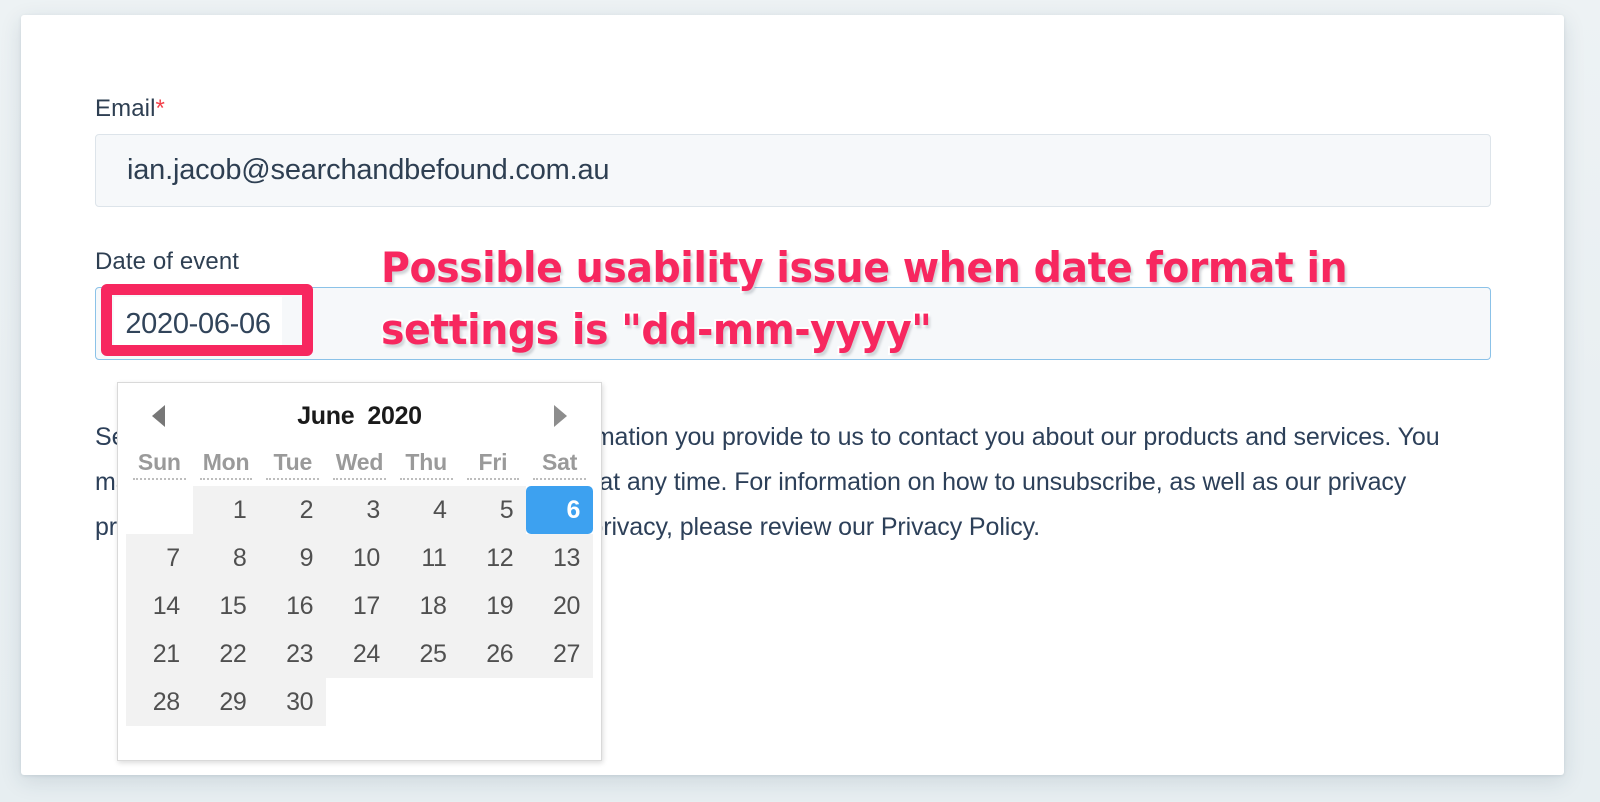 The height and width of the screenshot is (802, 1600). Describe the element at coordinates (226, 606) in the screenshot. I see `day-cell-15: 15` at that location.